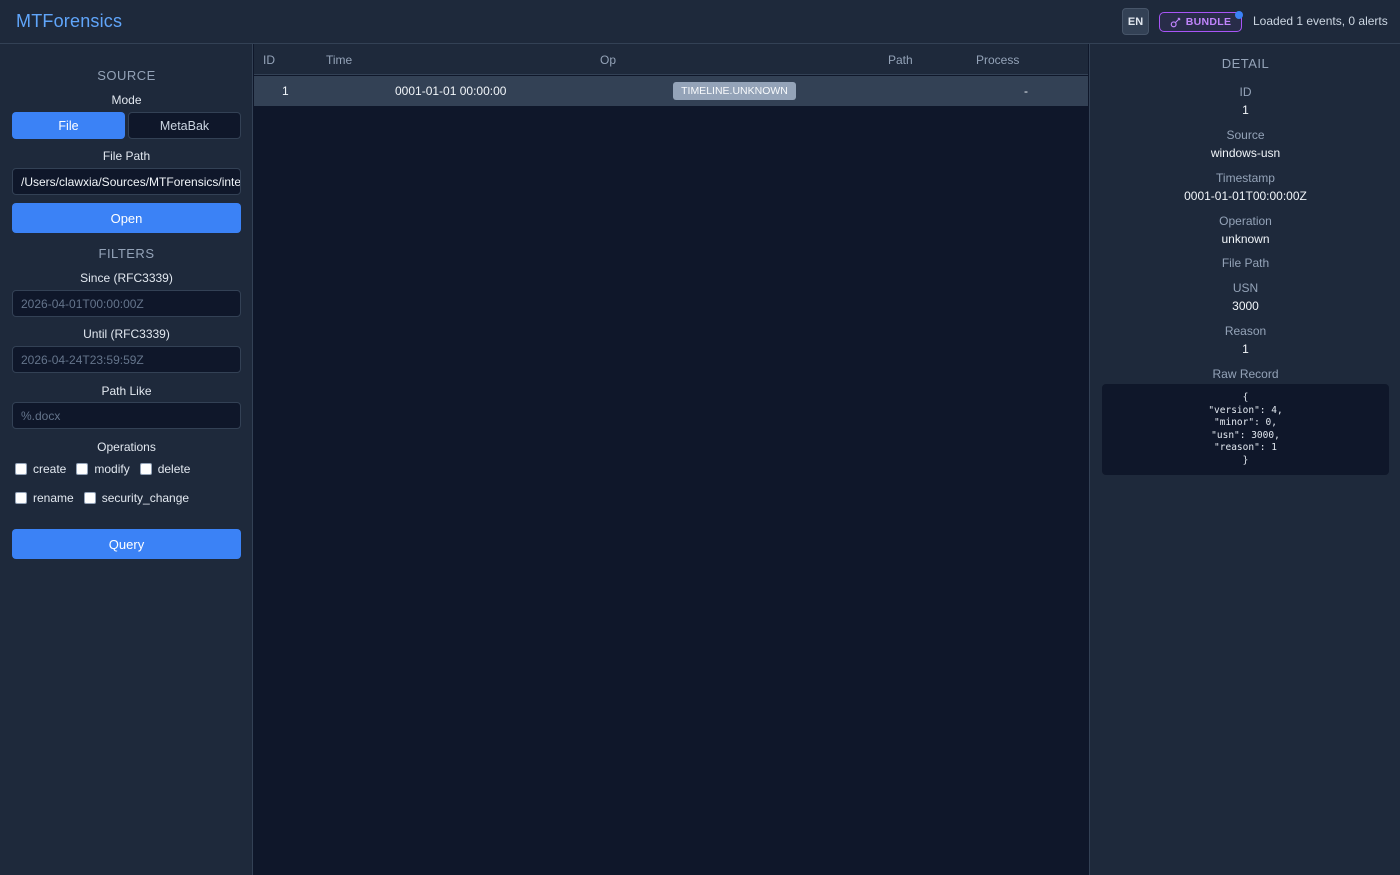 Image resolution: width=1400 pixels, height=875 pixels. I want to click on notification-dot, so click(1239, 15).